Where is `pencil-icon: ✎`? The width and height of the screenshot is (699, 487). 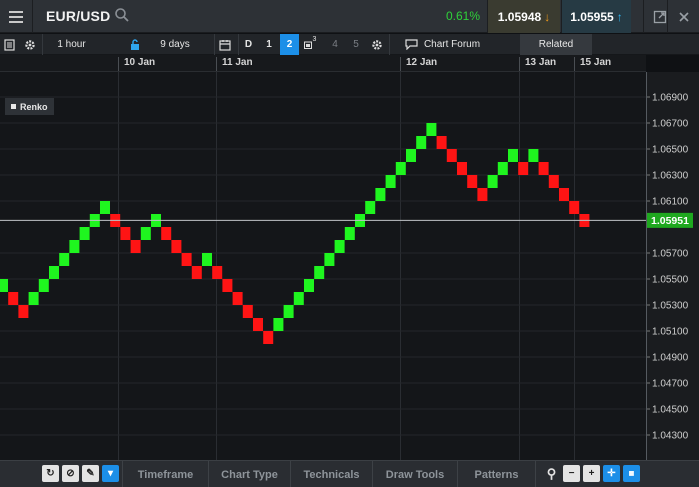
pencil-icon: ✎ is located at coordinates (90, 473).